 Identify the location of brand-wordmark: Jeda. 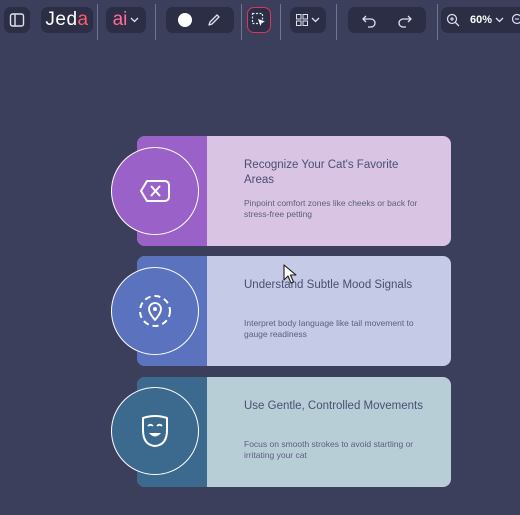
(67, 19).